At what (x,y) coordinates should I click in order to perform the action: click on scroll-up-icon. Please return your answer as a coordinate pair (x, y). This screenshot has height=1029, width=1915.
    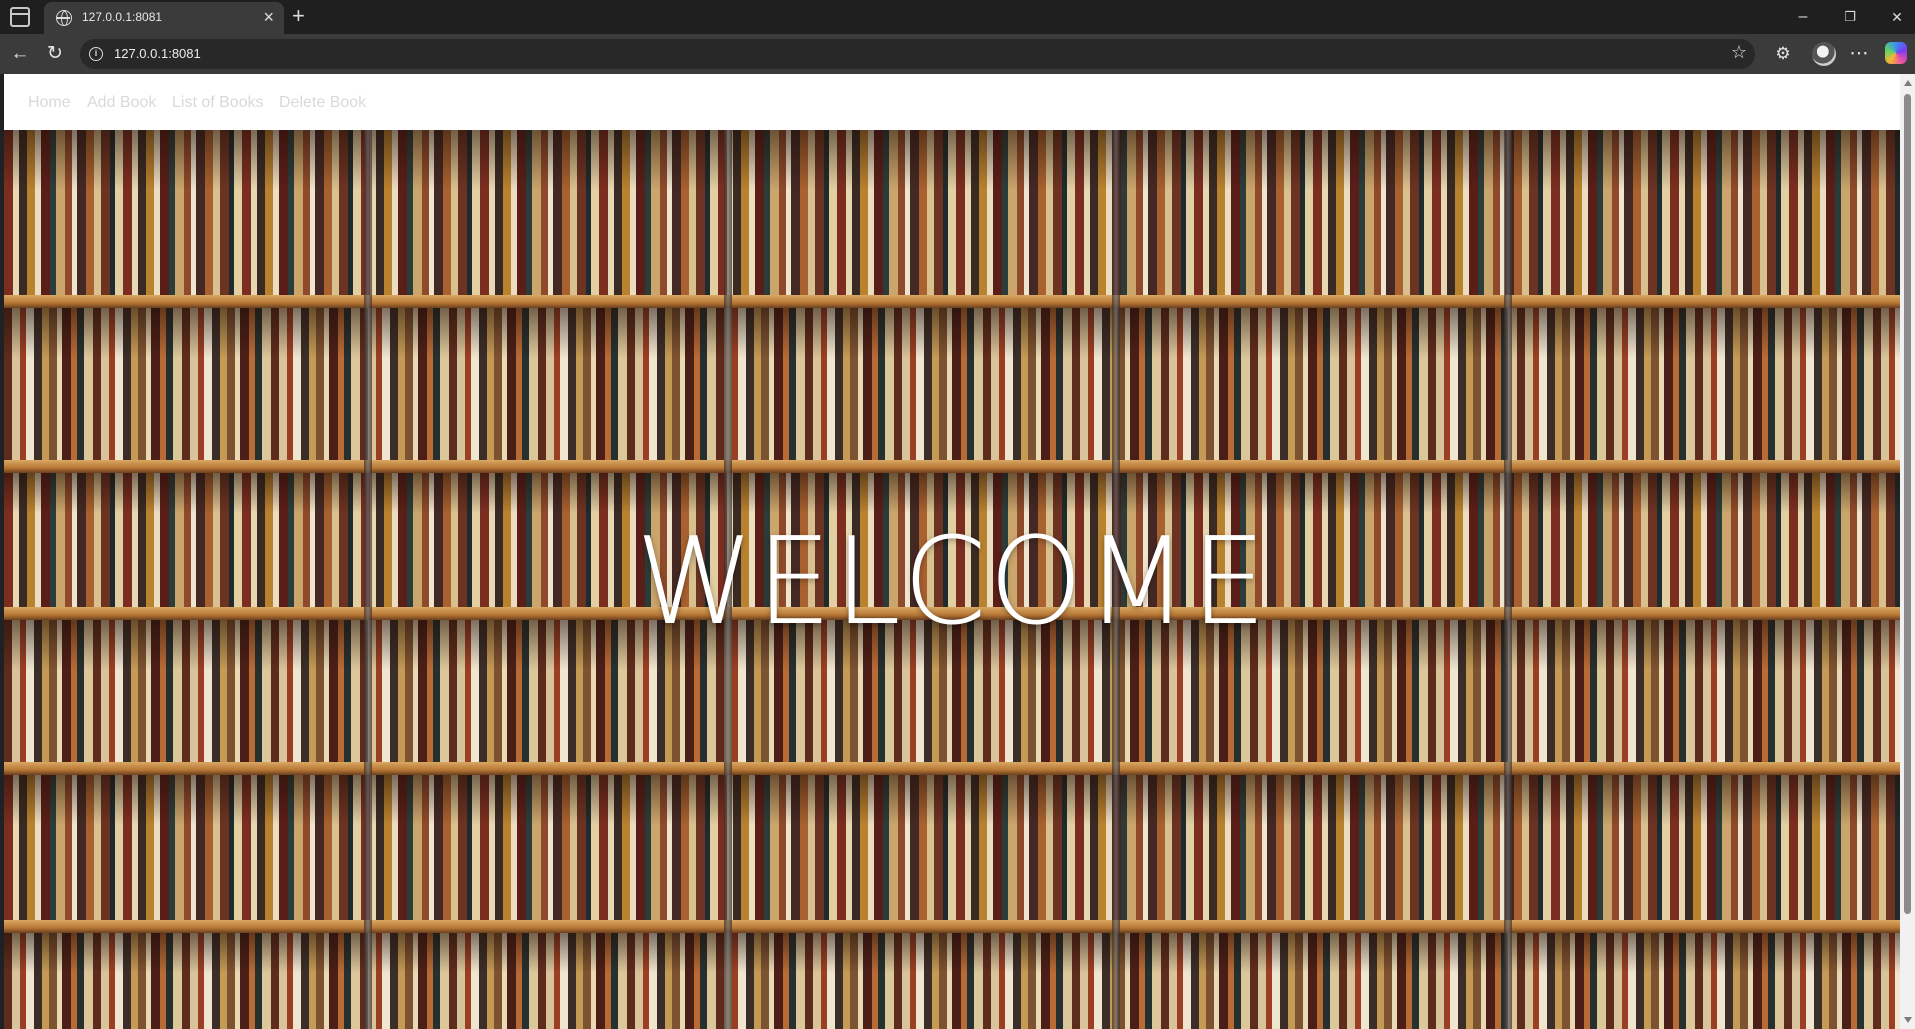
    Looking at the image, I should click on (1908, 83).